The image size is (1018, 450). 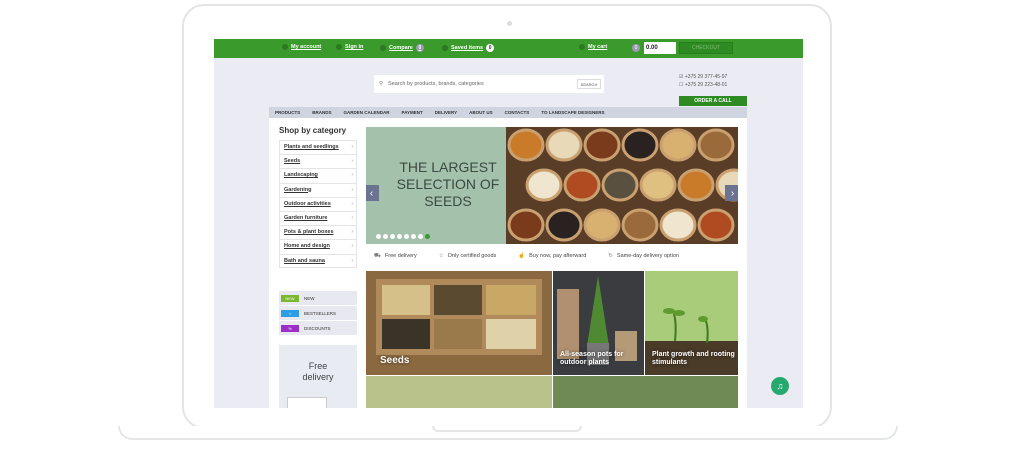 I want to click on category-item: Plants and seedlings ›, so click(x=318, y=147).